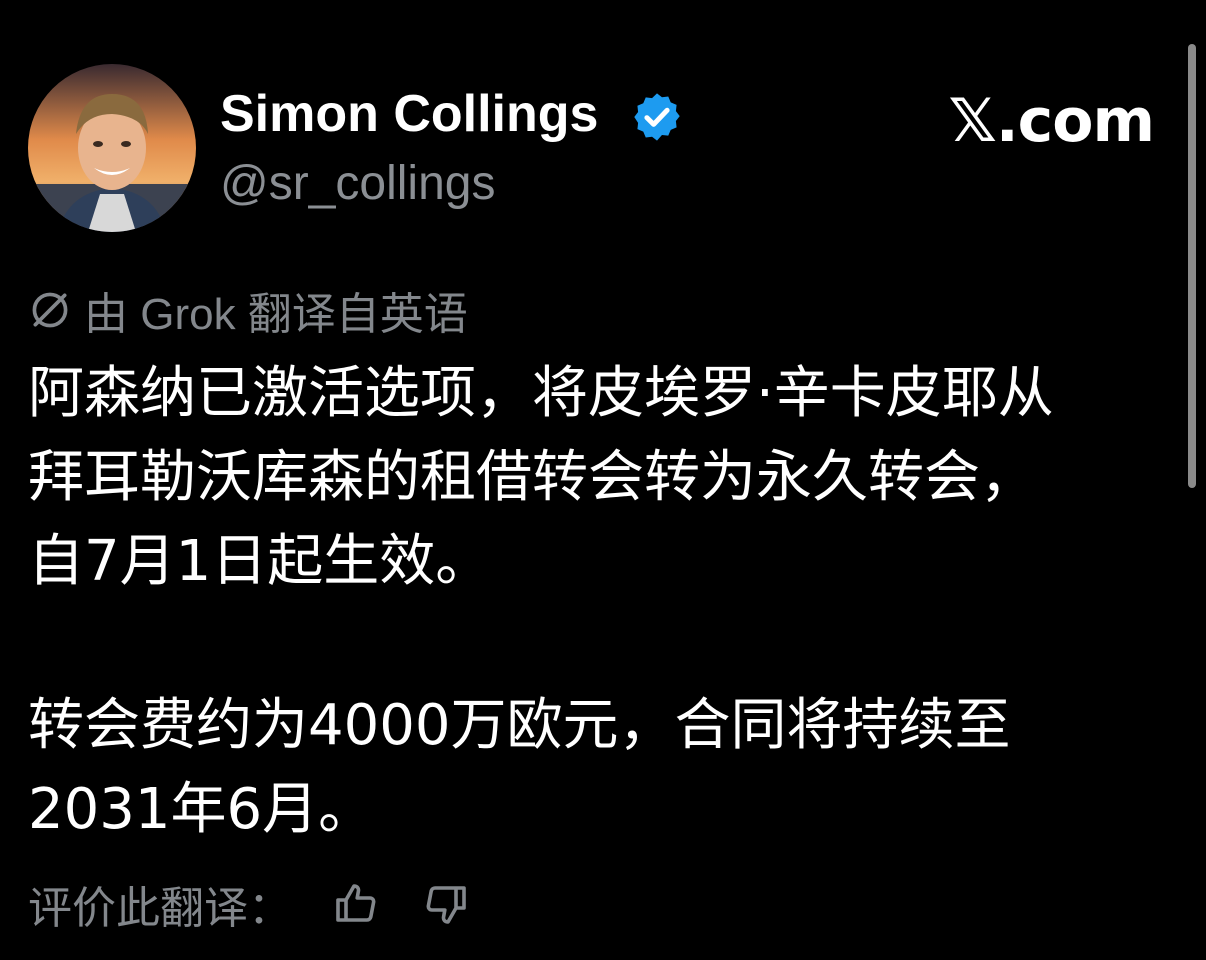  I want to click on thumbs-up-icon, so click(356, 903).